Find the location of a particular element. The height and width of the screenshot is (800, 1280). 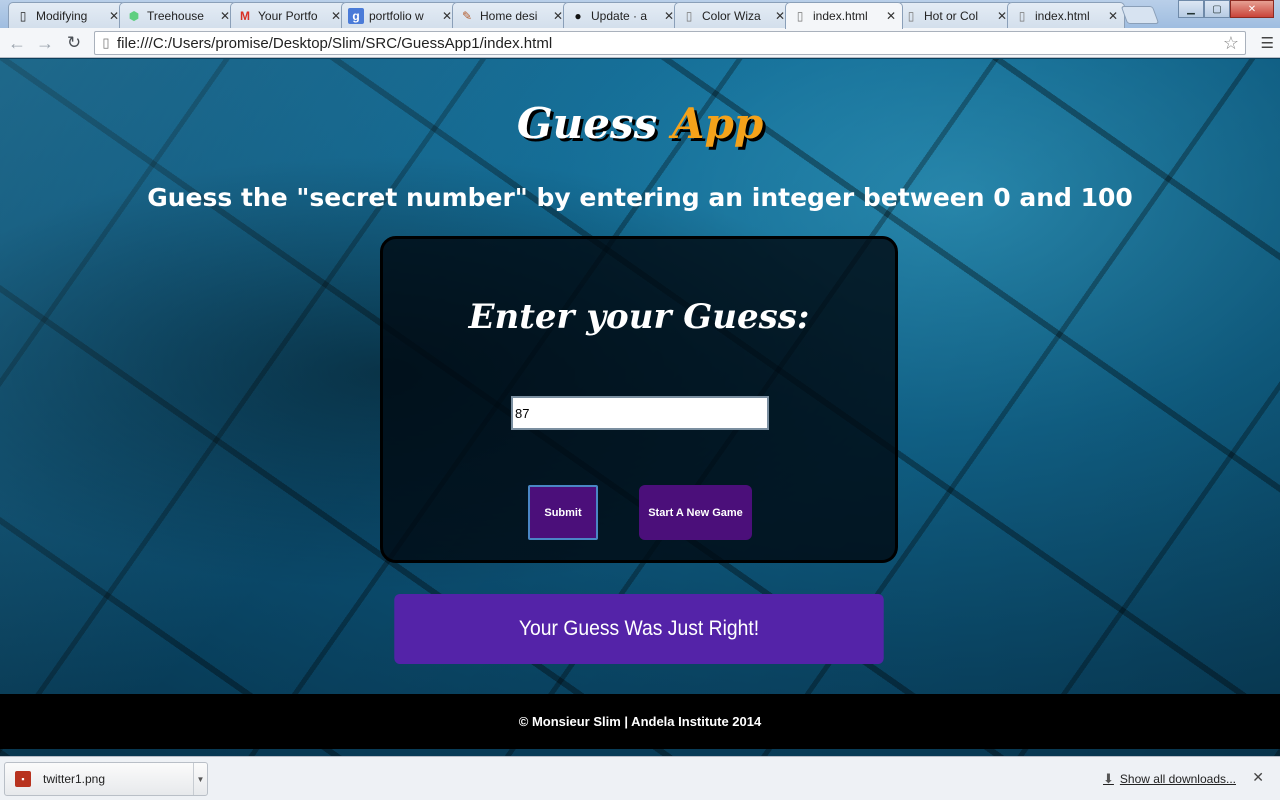

google-icon: g is located at coordinates (356, 15).